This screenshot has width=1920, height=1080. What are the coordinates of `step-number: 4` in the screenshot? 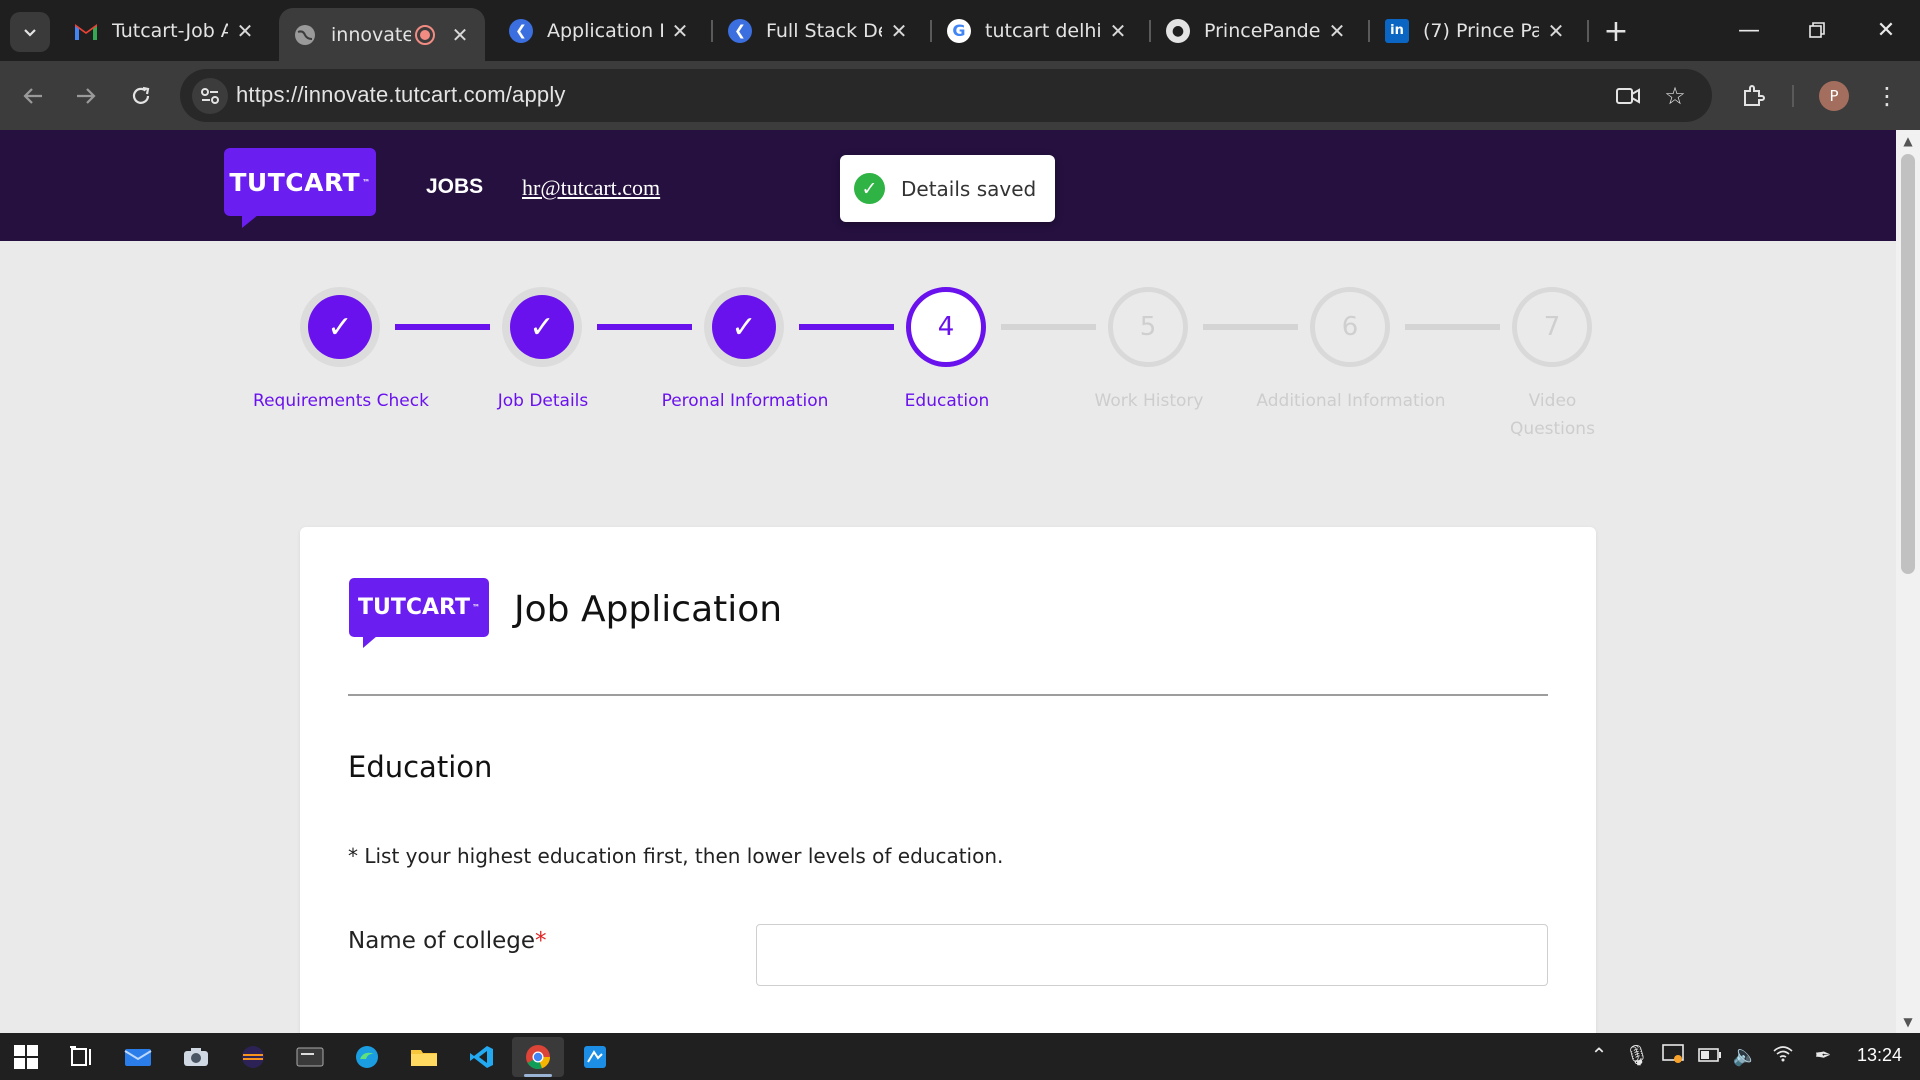 It's located at (946, 327).